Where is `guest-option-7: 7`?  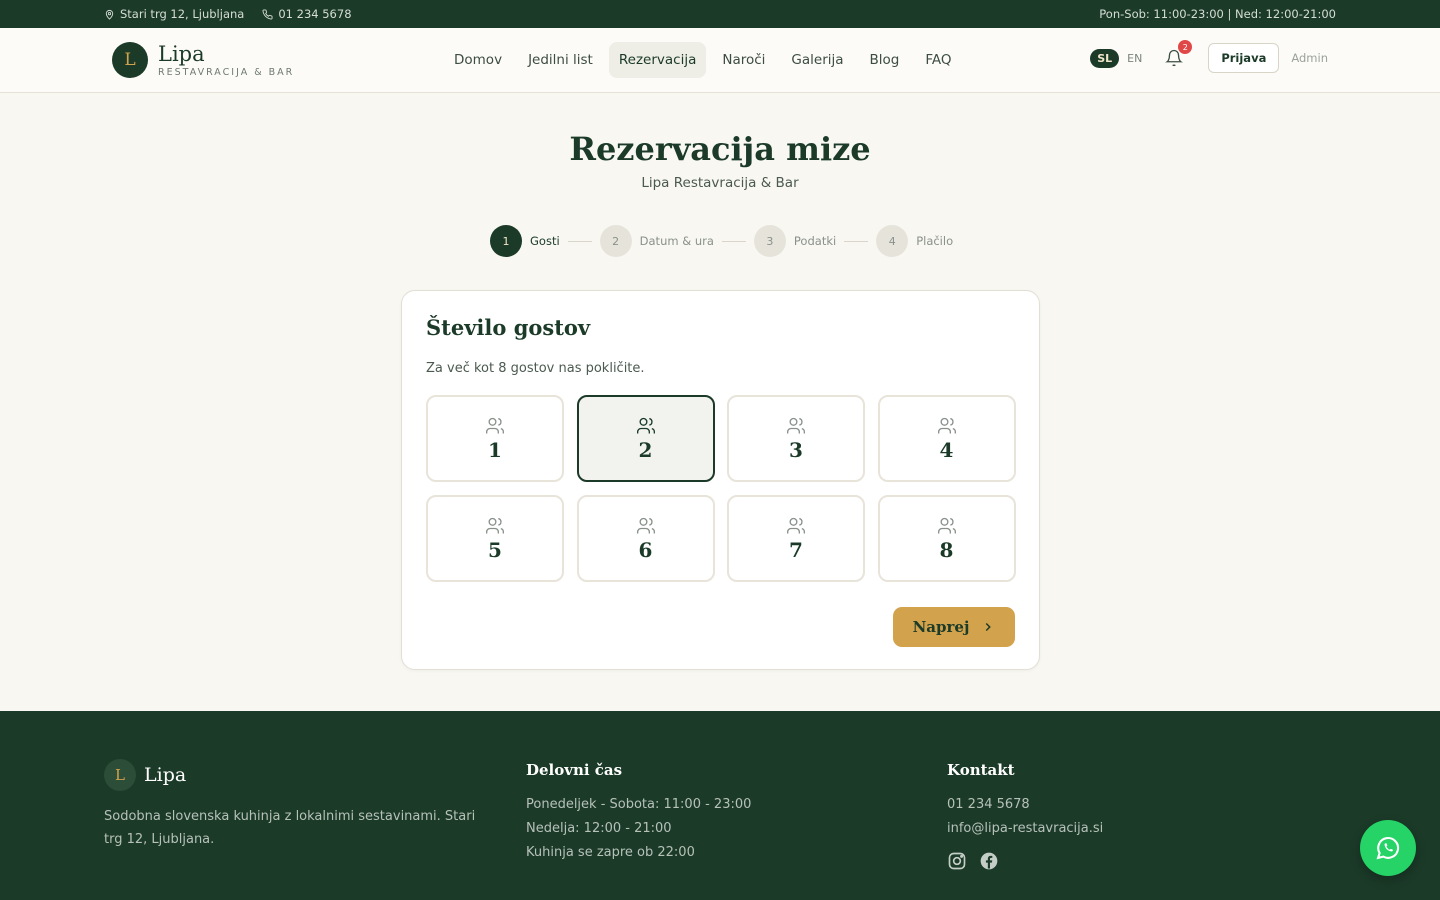 guest-option-7: 7 is located at coordinates (796, 538).